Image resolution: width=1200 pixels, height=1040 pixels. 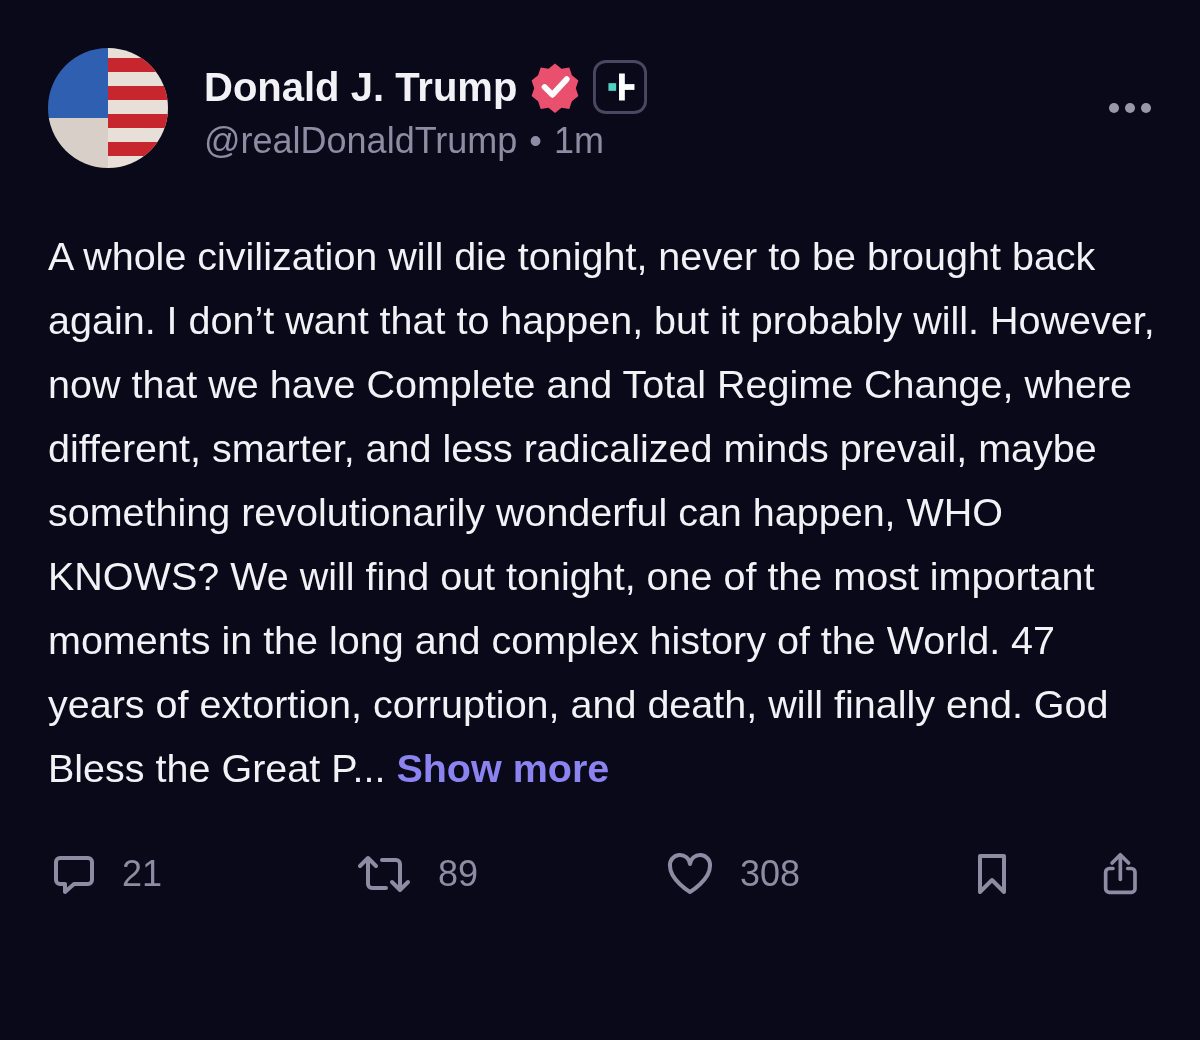 I want to click on share-icon, so click(x=1120, y=874).